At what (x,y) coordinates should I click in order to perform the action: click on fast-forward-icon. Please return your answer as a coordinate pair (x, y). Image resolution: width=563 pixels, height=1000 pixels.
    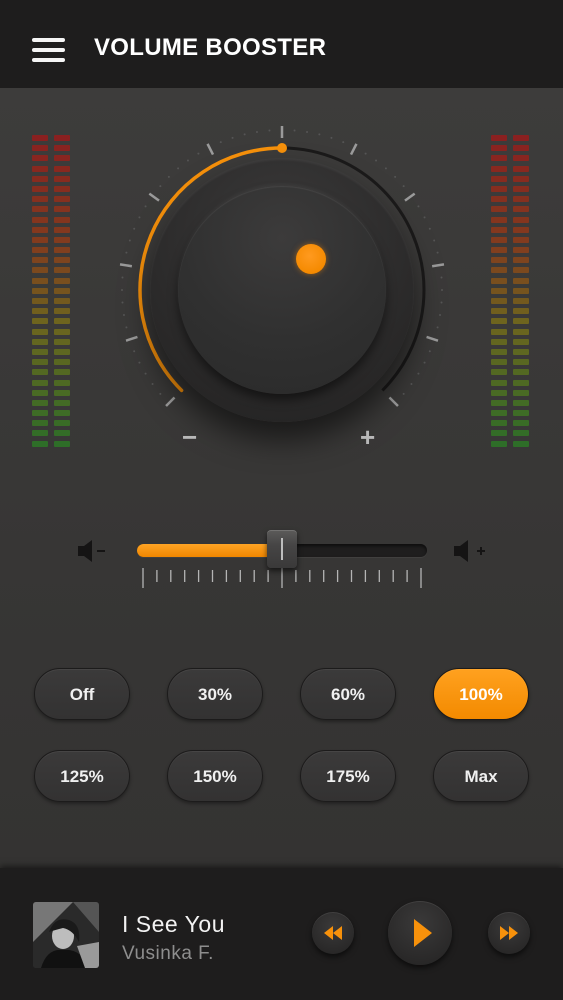
    Looking at the image, I should click on (509, 933).